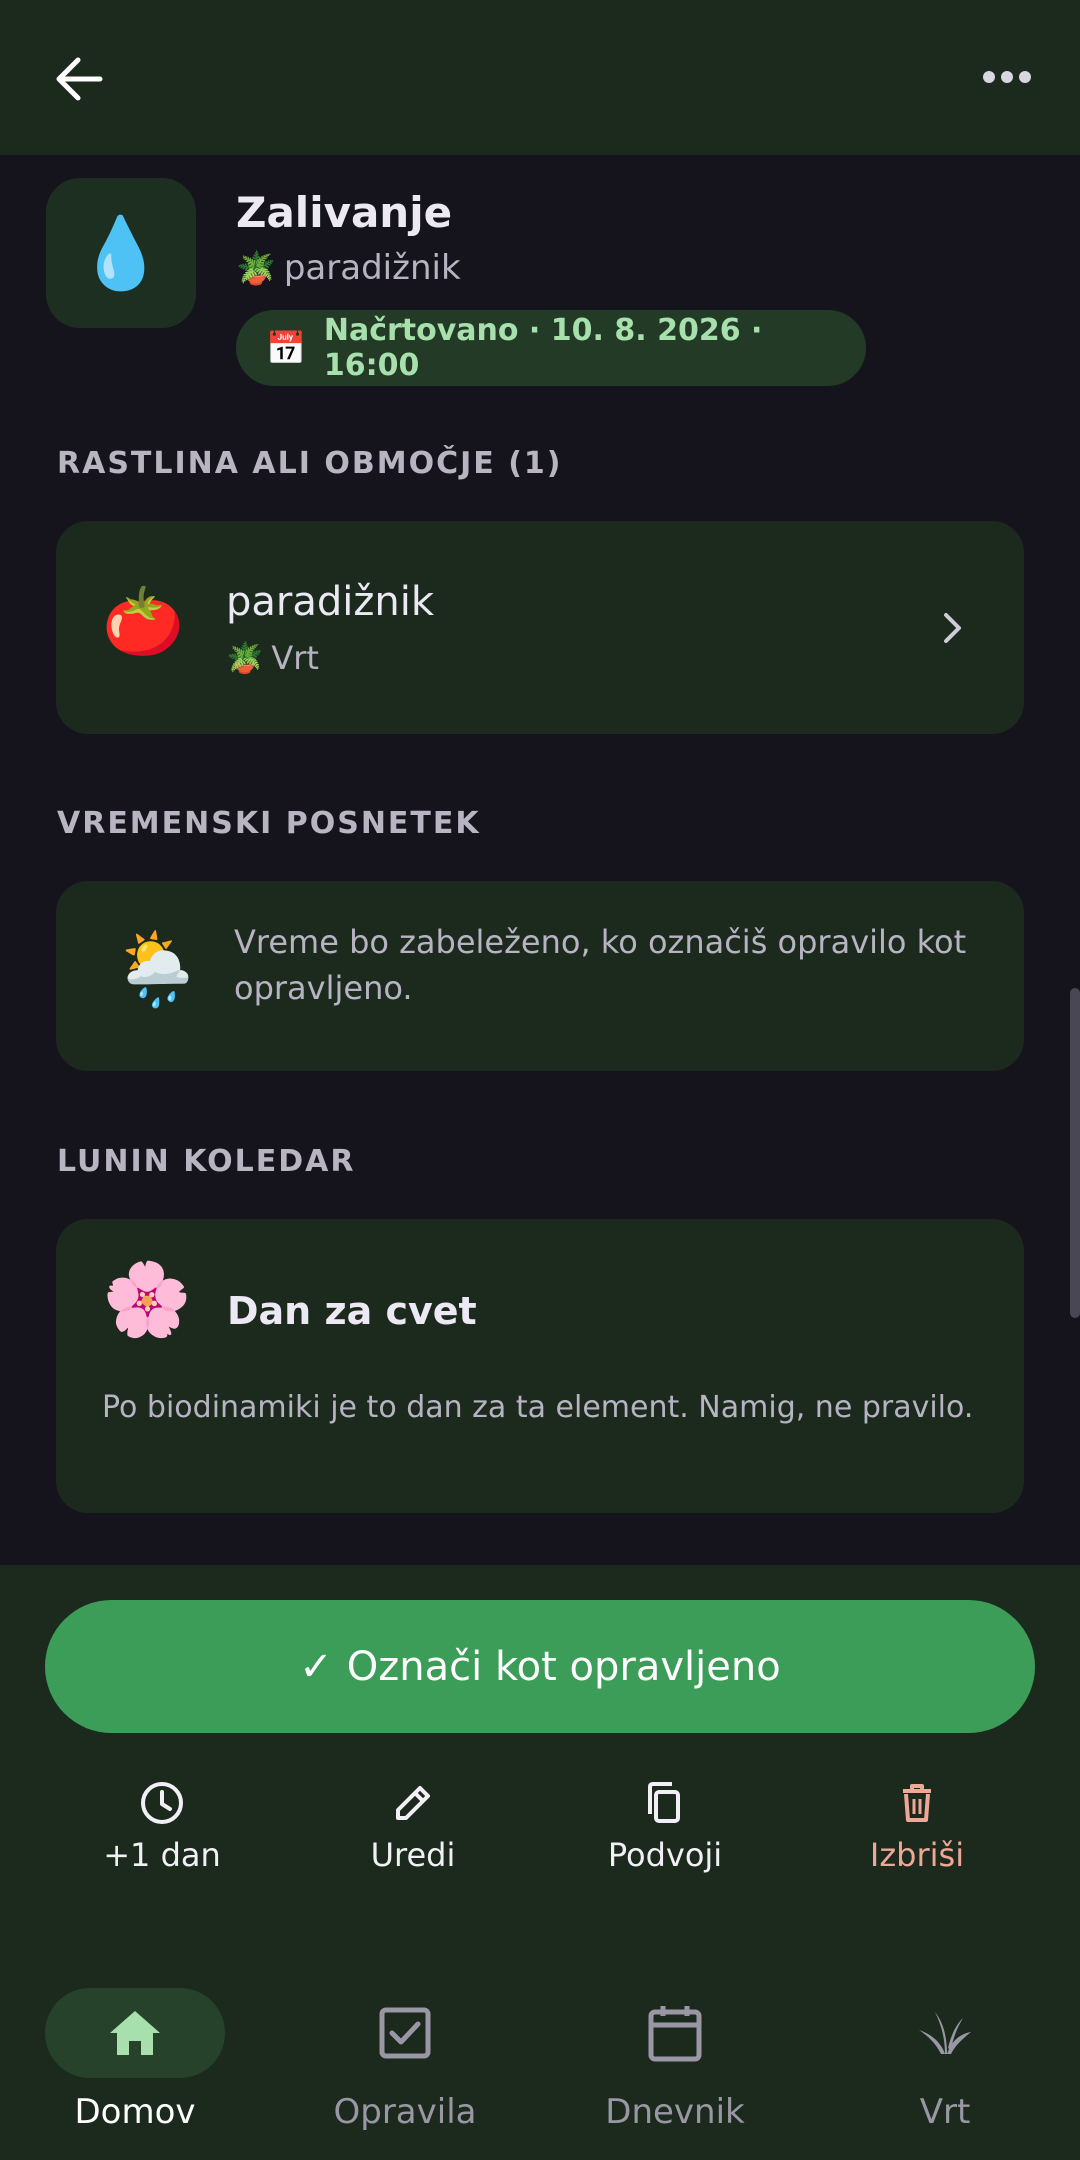 Image resolution: width=1080 pixels, height=2160 pixels. What do you see at coordinates (540, 627) in the screenshot?
I see `plant-card: 🍅 paradižnik 🪴 Vrt` at bounding box center [540, 627].